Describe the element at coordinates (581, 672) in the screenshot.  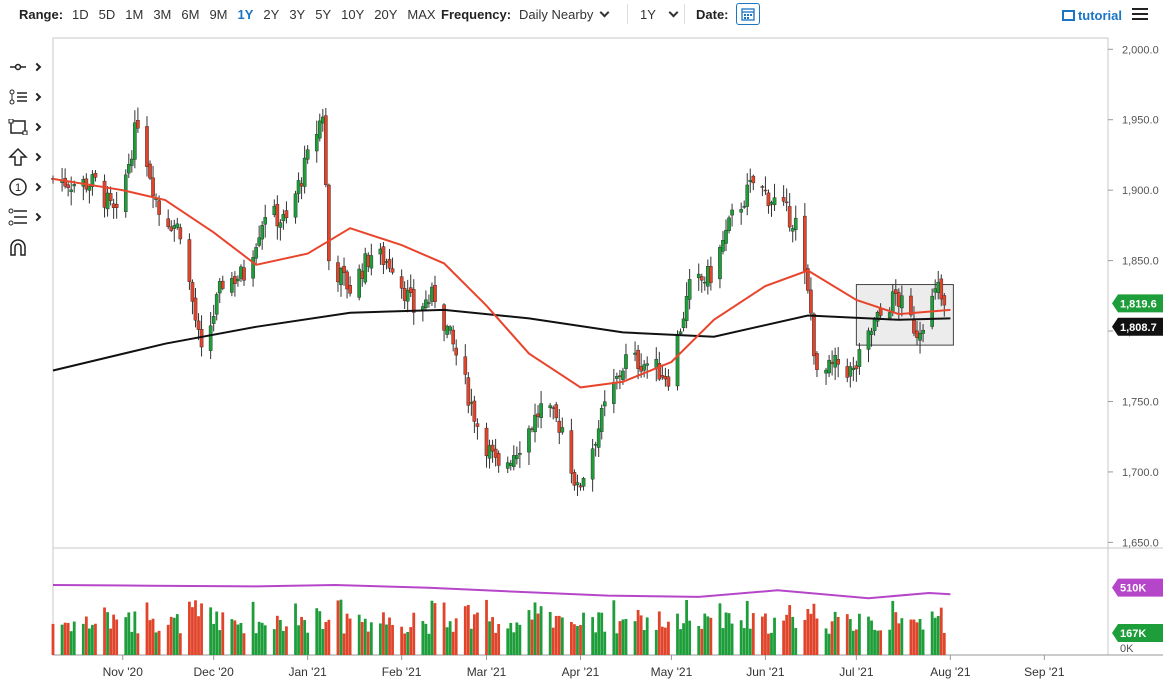
I see `x-tick-label: Apr '21` at that location.